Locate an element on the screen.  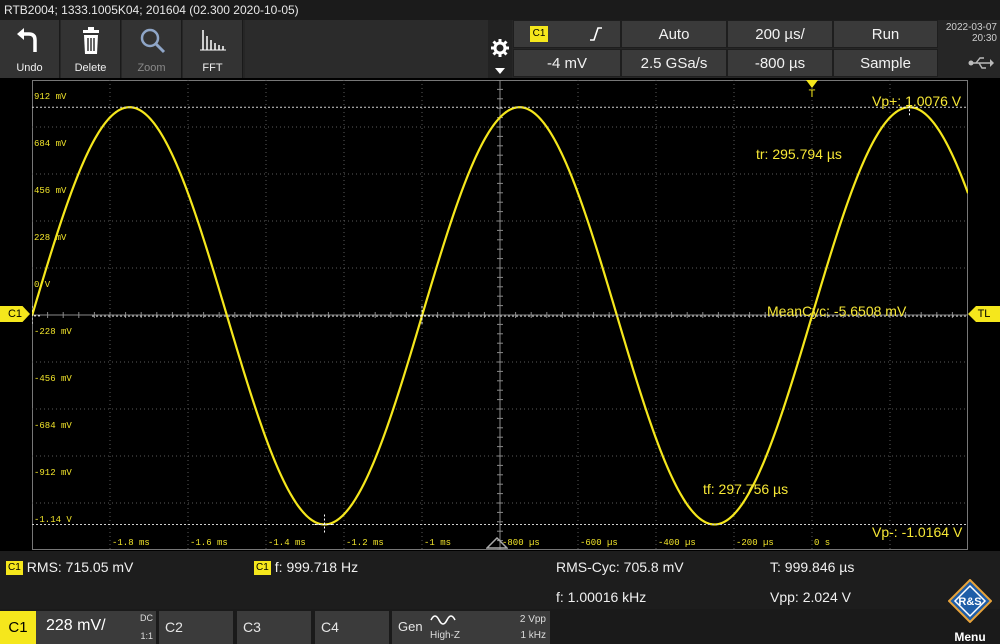
trash-icon is located at coordinates (91, 40).